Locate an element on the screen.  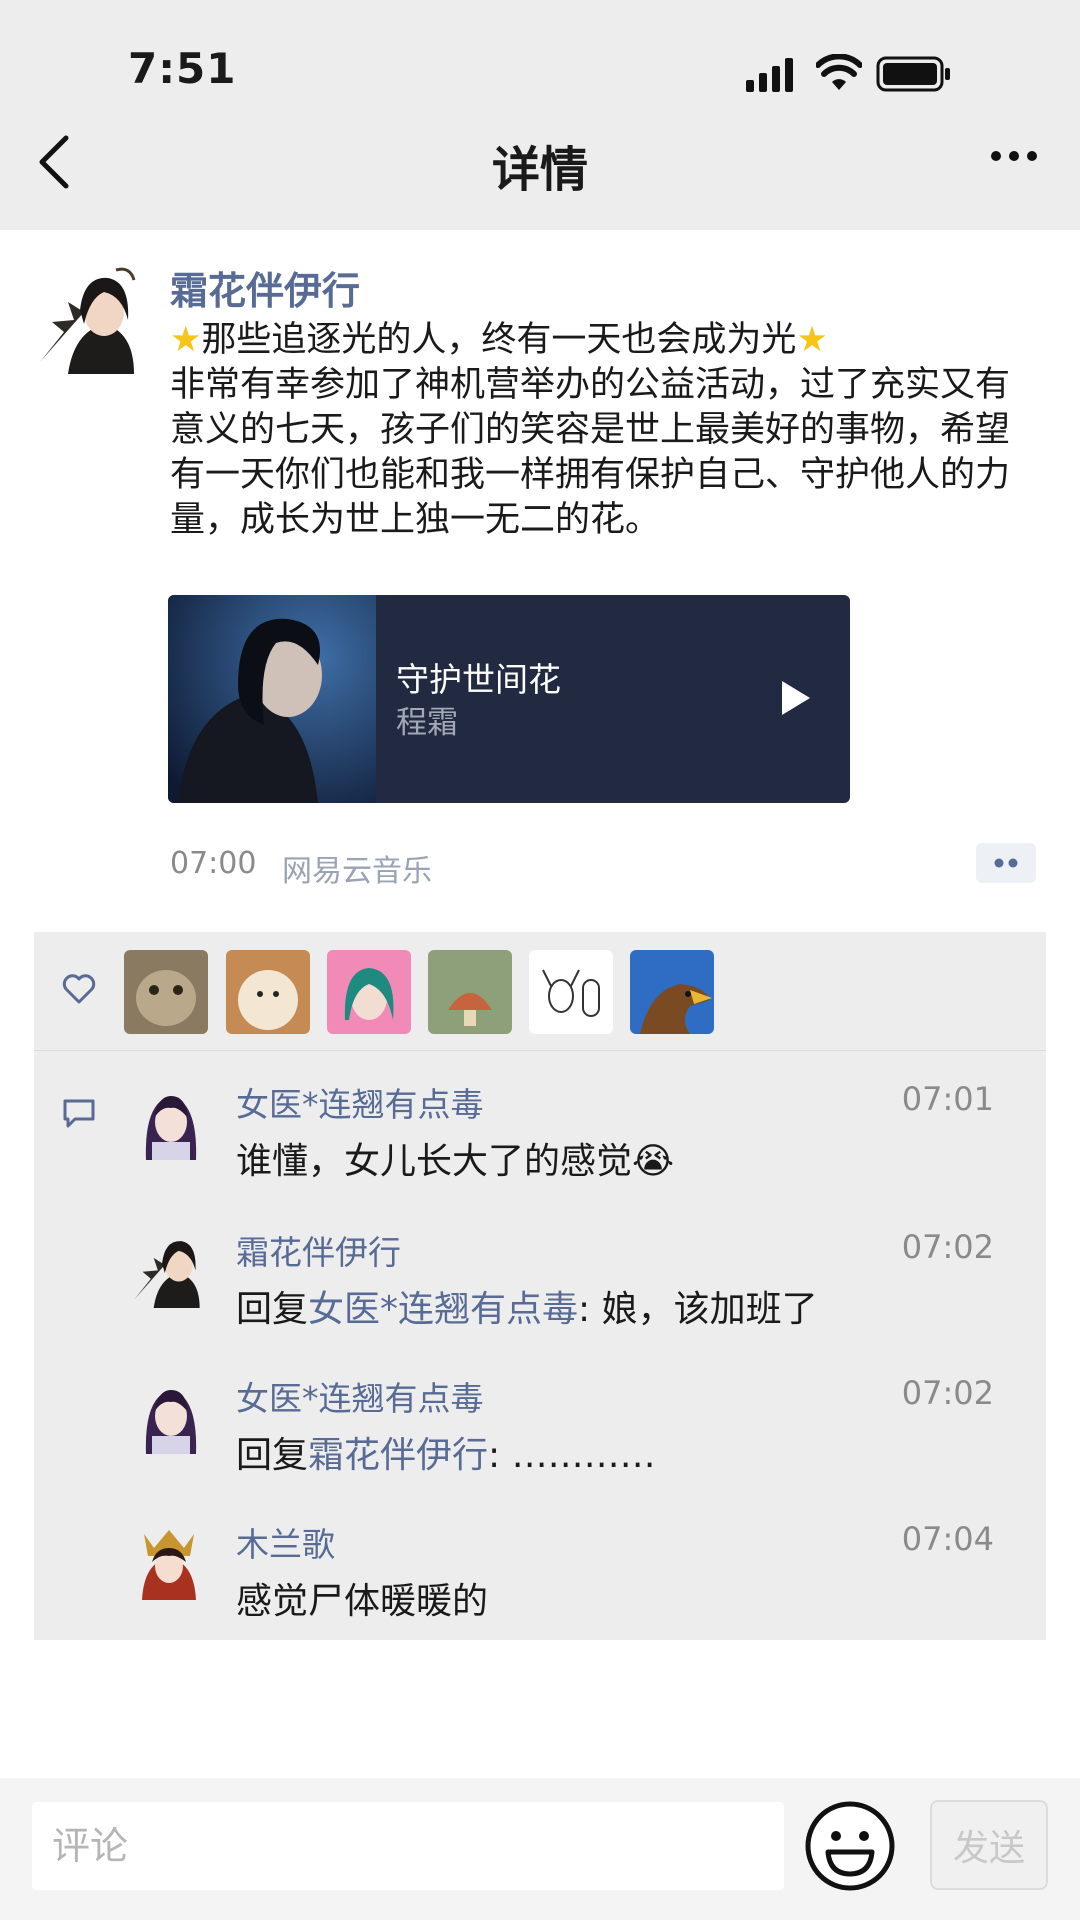
commenter-name: 木兰歌 is located at coordinates (285, 1542).